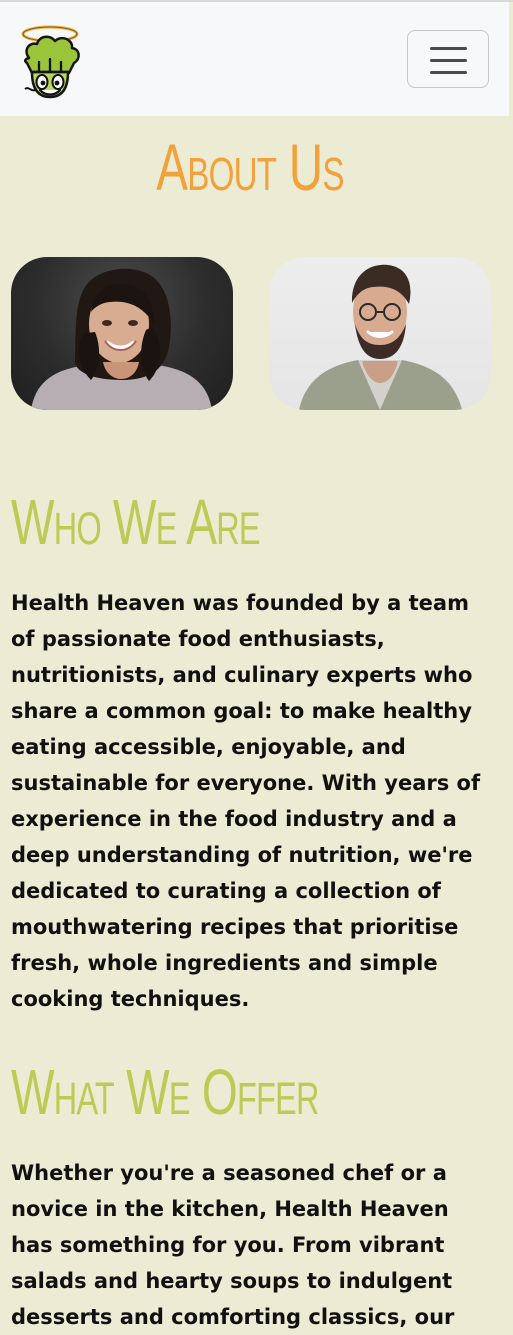 The image size is (513, 1335). What do you see at coordinates (448, 72) in the screenshot?
I see `hamburger-icon-line-bottom` at bounding box center [448, 72].